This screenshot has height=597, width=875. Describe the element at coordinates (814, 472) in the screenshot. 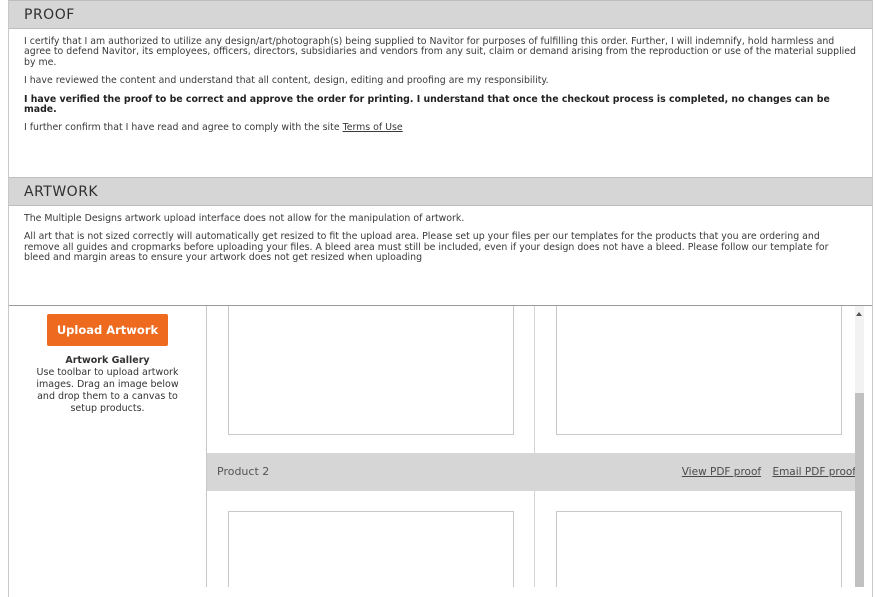

I see `email-pdf-proof-link: Email PDF proof` at that location.